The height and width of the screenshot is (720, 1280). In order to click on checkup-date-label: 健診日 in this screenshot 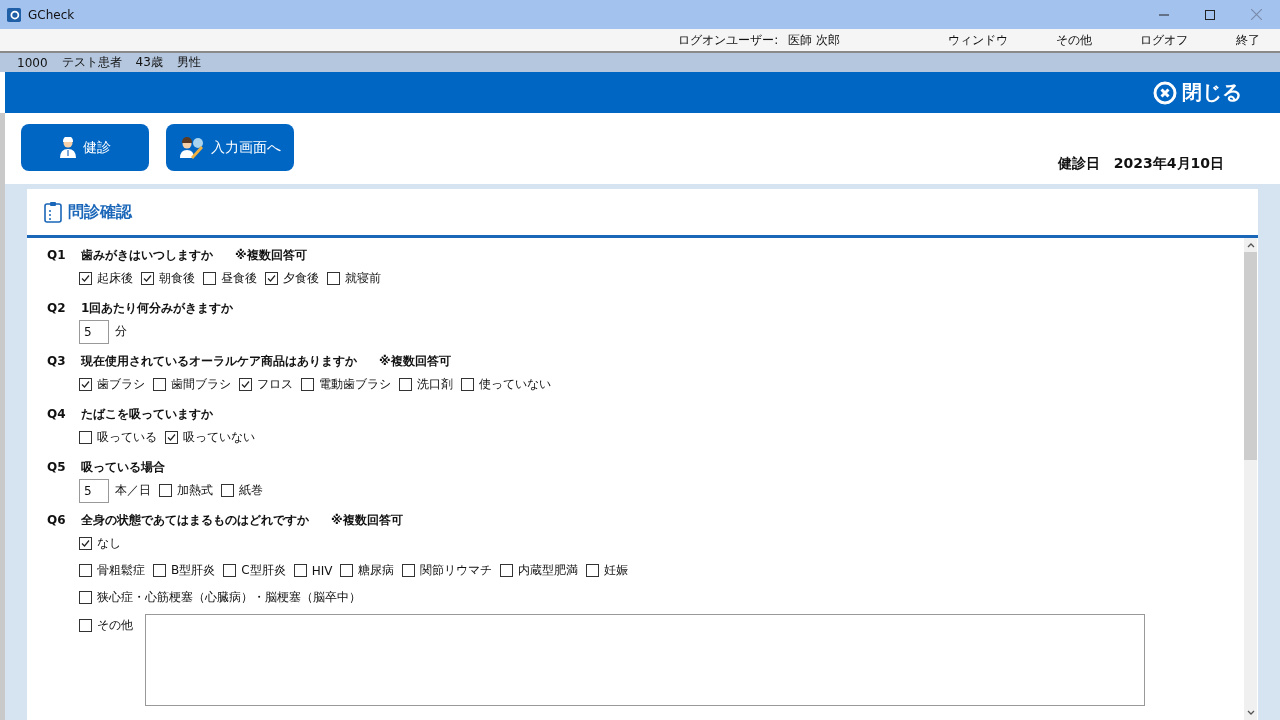, I will do `click(1078, 164)`.